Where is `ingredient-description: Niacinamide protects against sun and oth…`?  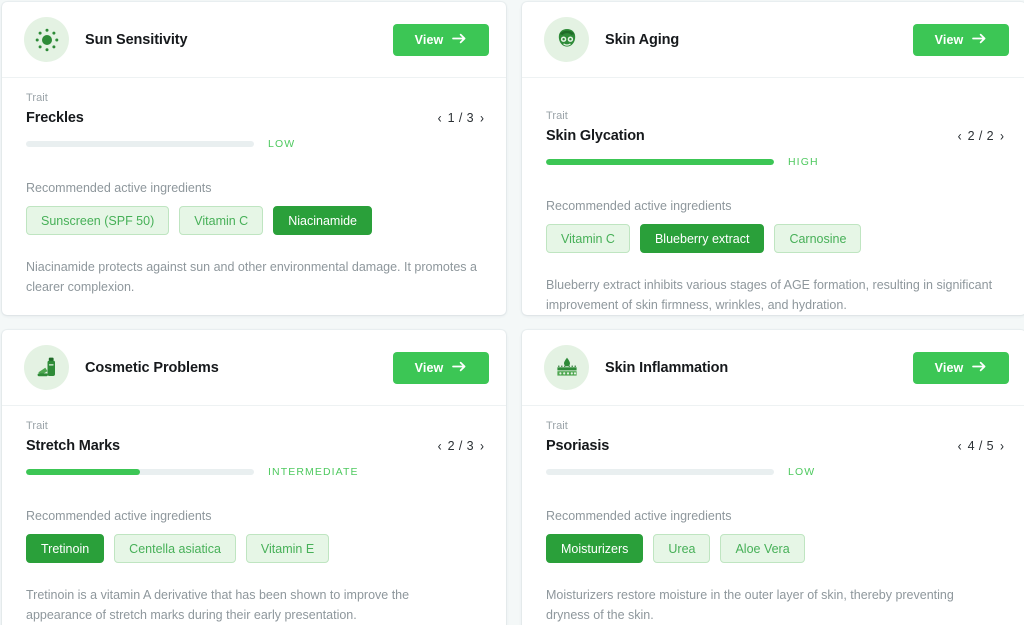 ingredient-description: Niacinamide protects against sun and oth… is located at coordinates (251, 277).